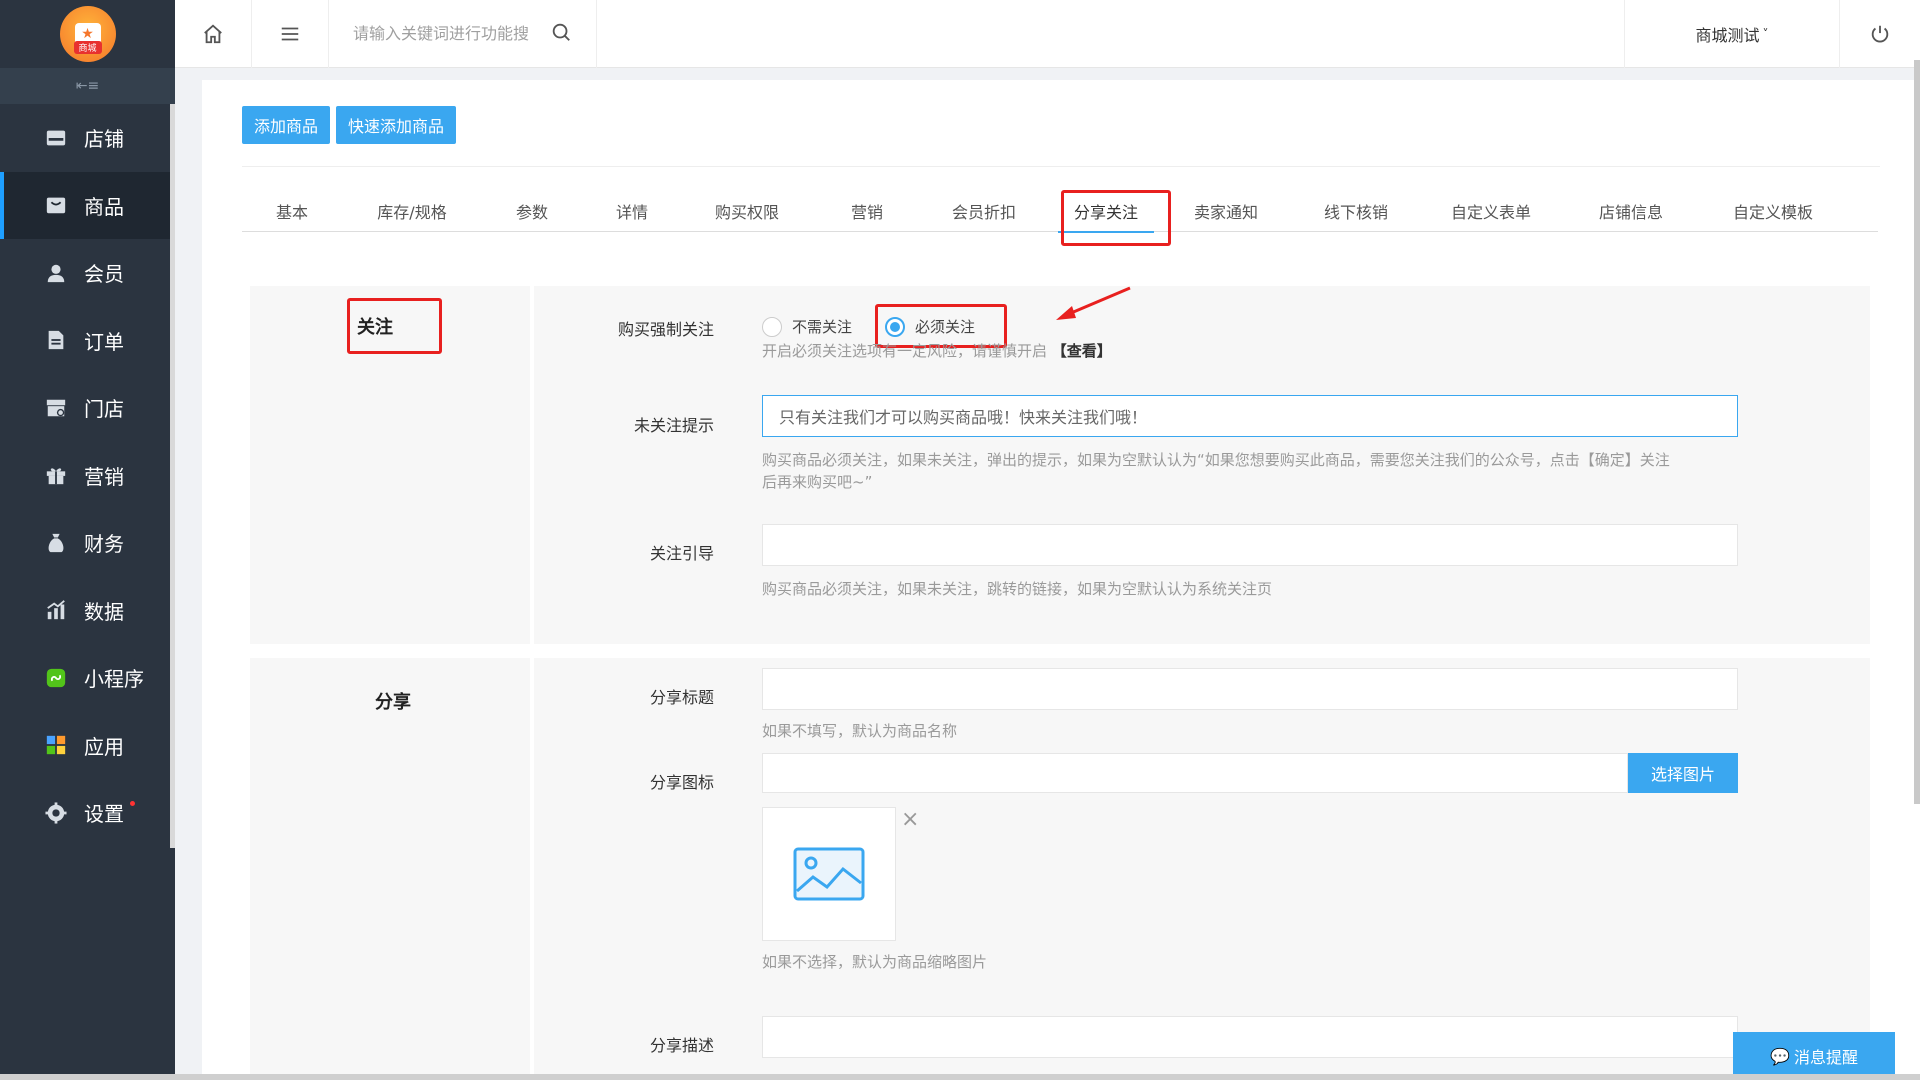 This screenshot has width=1920, height=1080. Describe the element at coordinates (56, 543) in the screenshot. I see `money-bag-icon` at that location.